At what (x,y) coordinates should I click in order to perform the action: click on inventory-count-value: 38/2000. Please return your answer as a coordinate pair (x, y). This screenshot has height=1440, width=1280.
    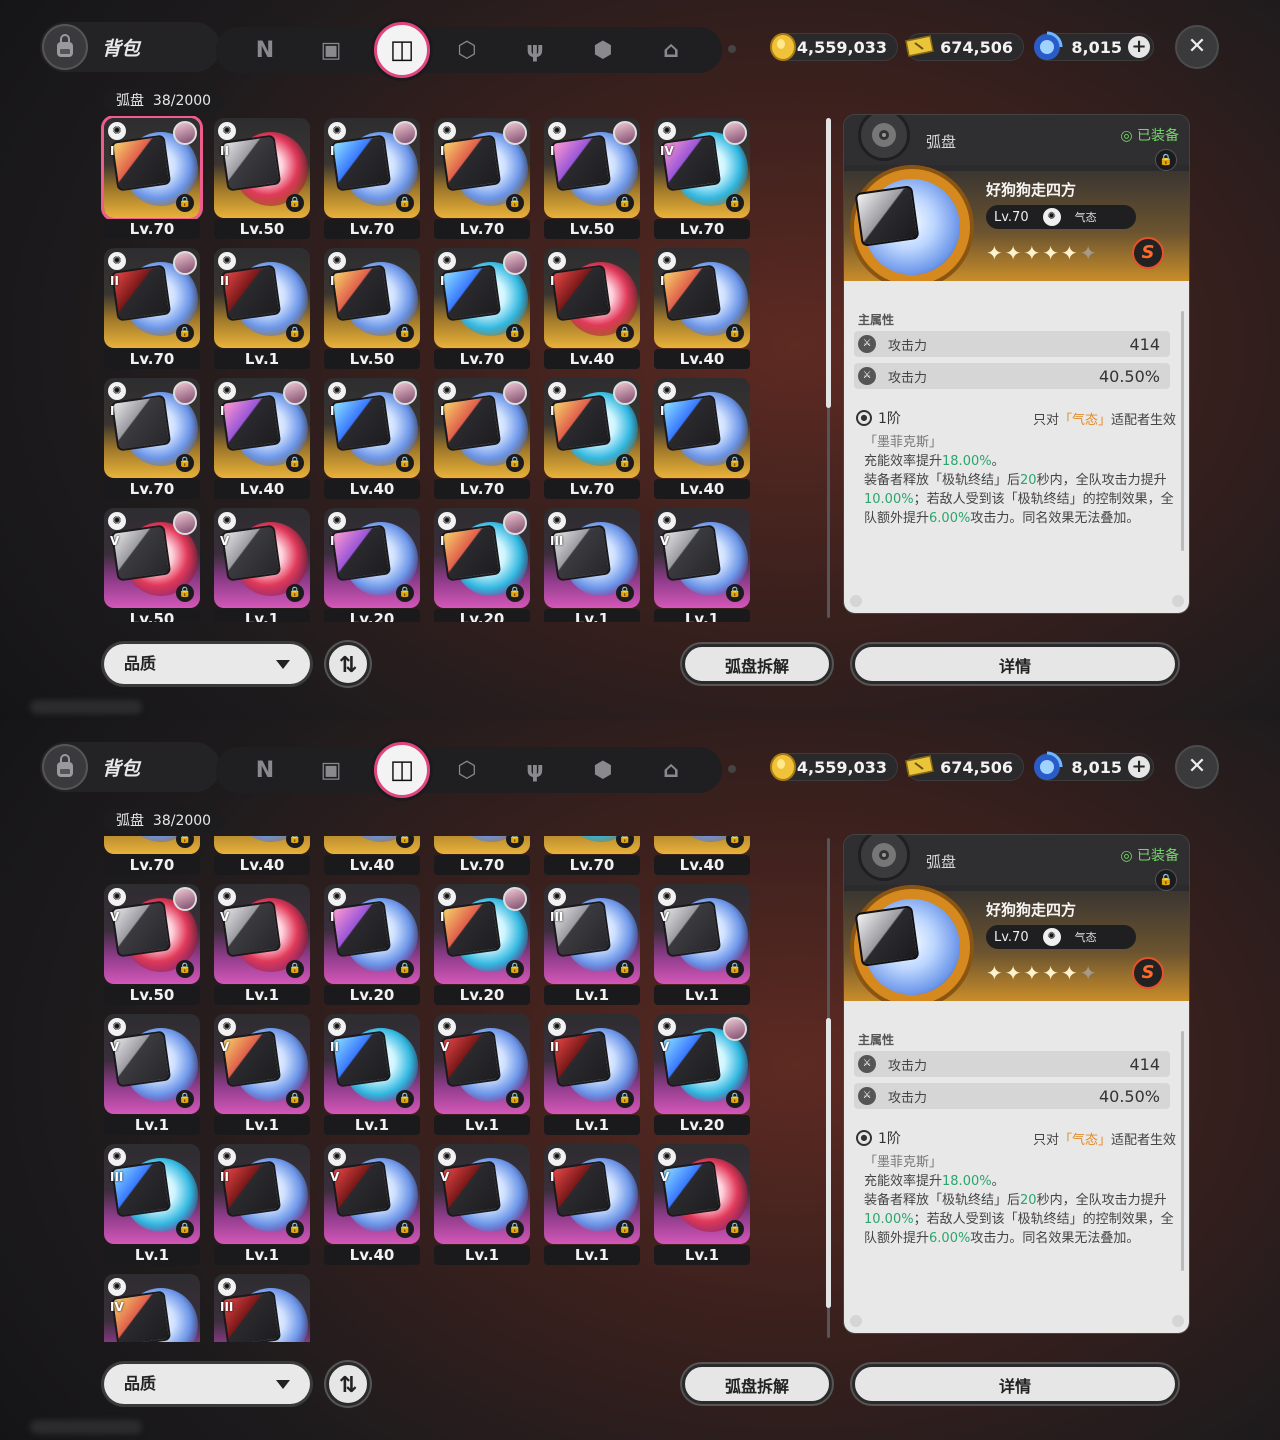
    Looking at the image, I should click on (182, 821).